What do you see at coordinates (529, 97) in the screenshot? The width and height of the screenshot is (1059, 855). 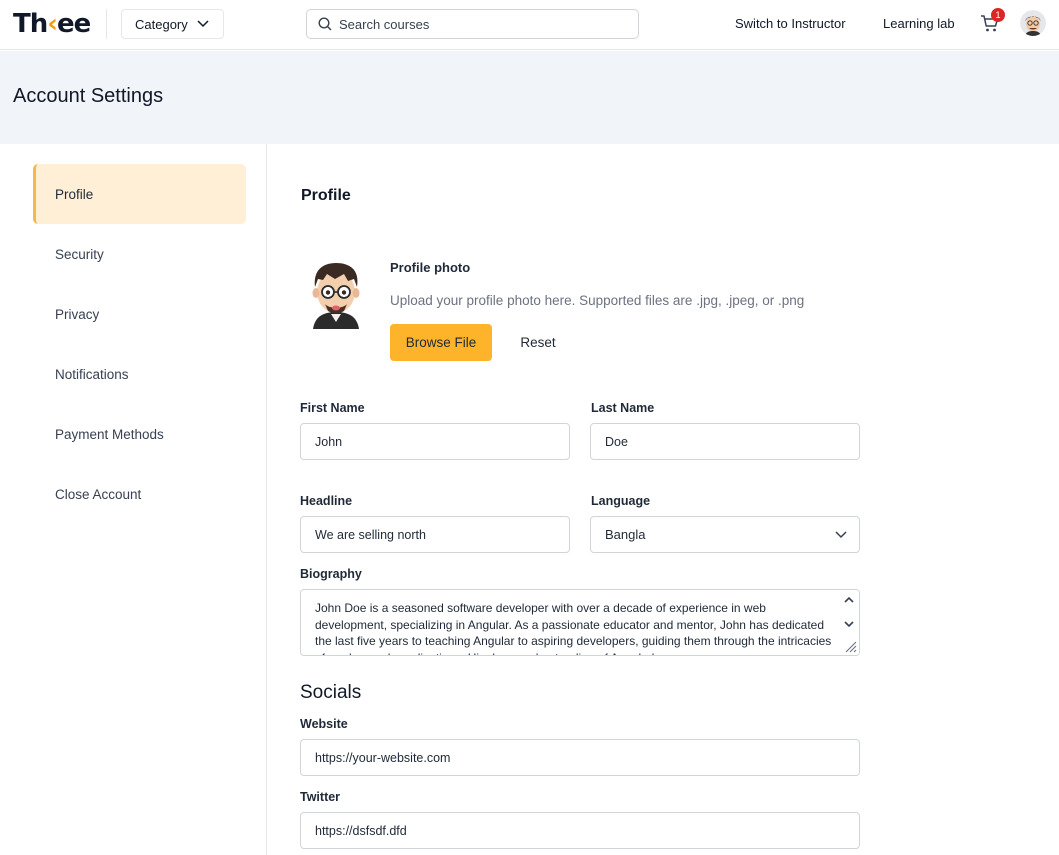 I see `page-header: Account Settings` at bounding box center [529, 97].